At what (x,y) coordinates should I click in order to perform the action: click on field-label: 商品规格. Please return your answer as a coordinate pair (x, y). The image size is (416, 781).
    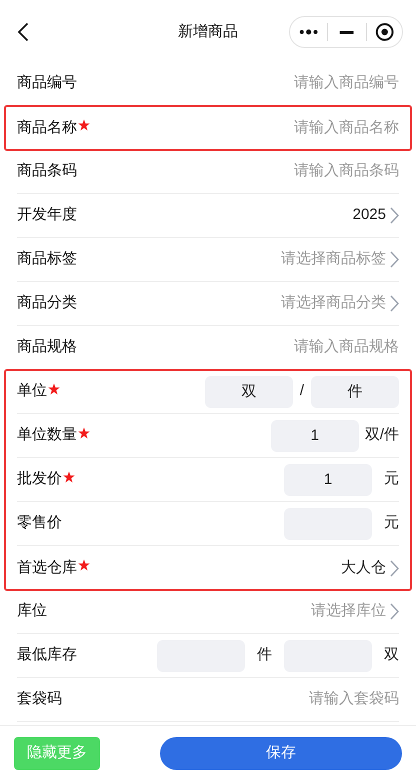
    Looking at the image, I should click on (47, 347).